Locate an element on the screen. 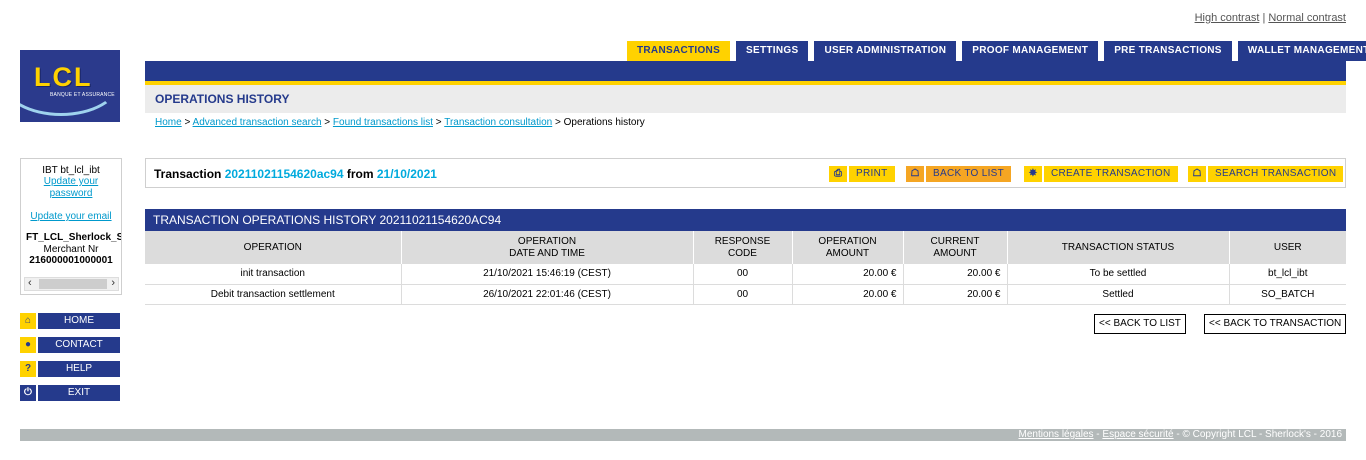 The image size is (1366, 460). transaction-date: 21/10/2021 is located at coordinates (406, 174).